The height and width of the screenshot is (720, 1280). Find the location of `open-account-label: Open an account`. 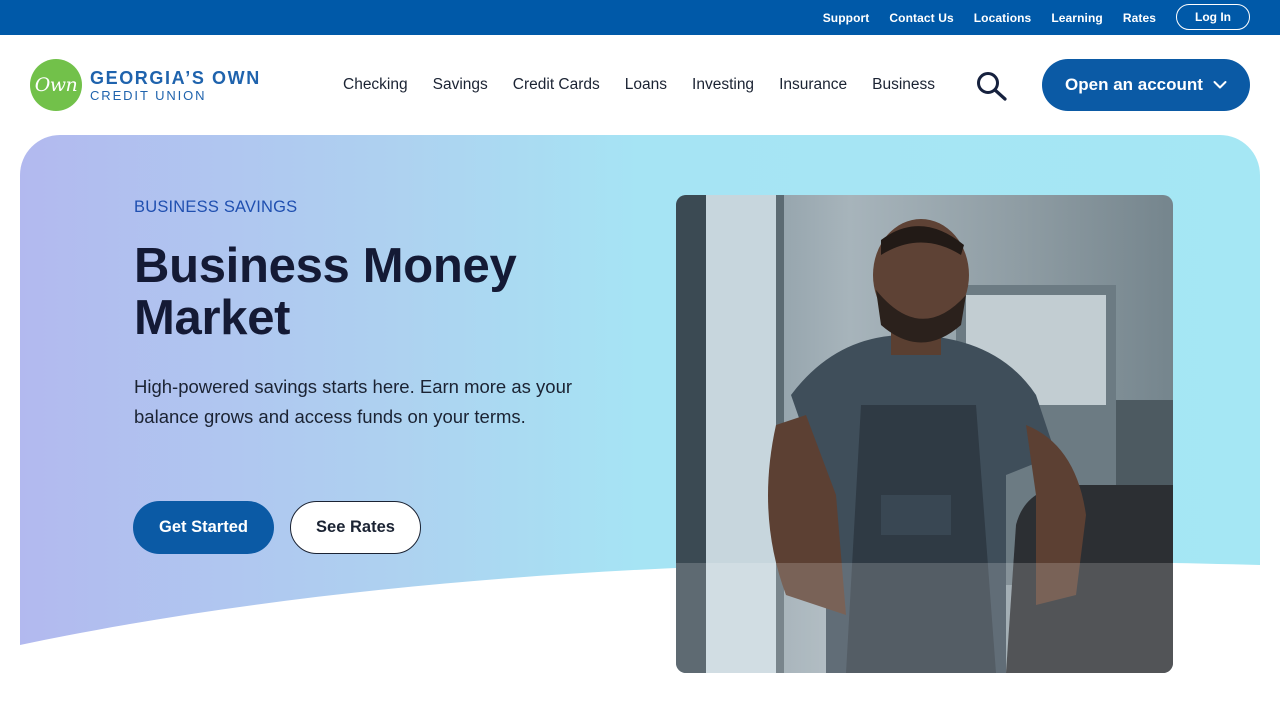

open-account-label: Open an account is located at coordinates (1134, 84).